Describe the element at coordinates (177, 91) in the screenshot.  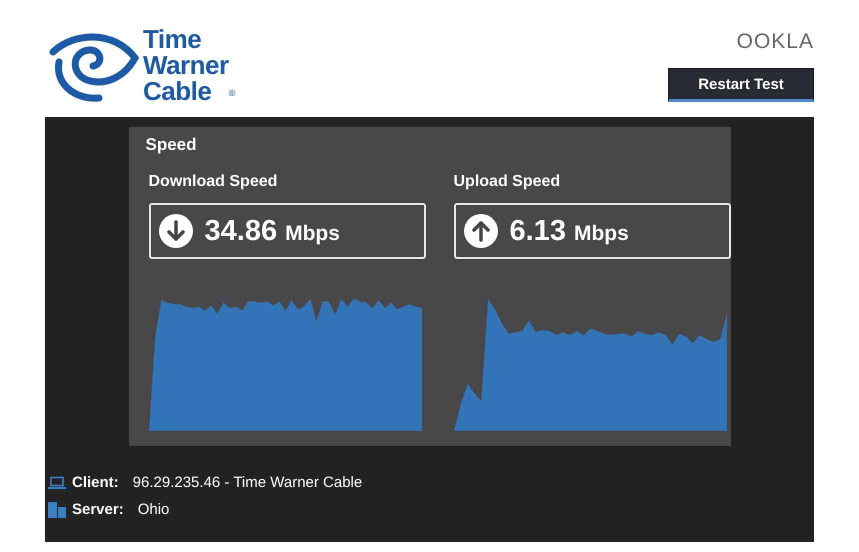
I see `logo-text: Cable` at that location.